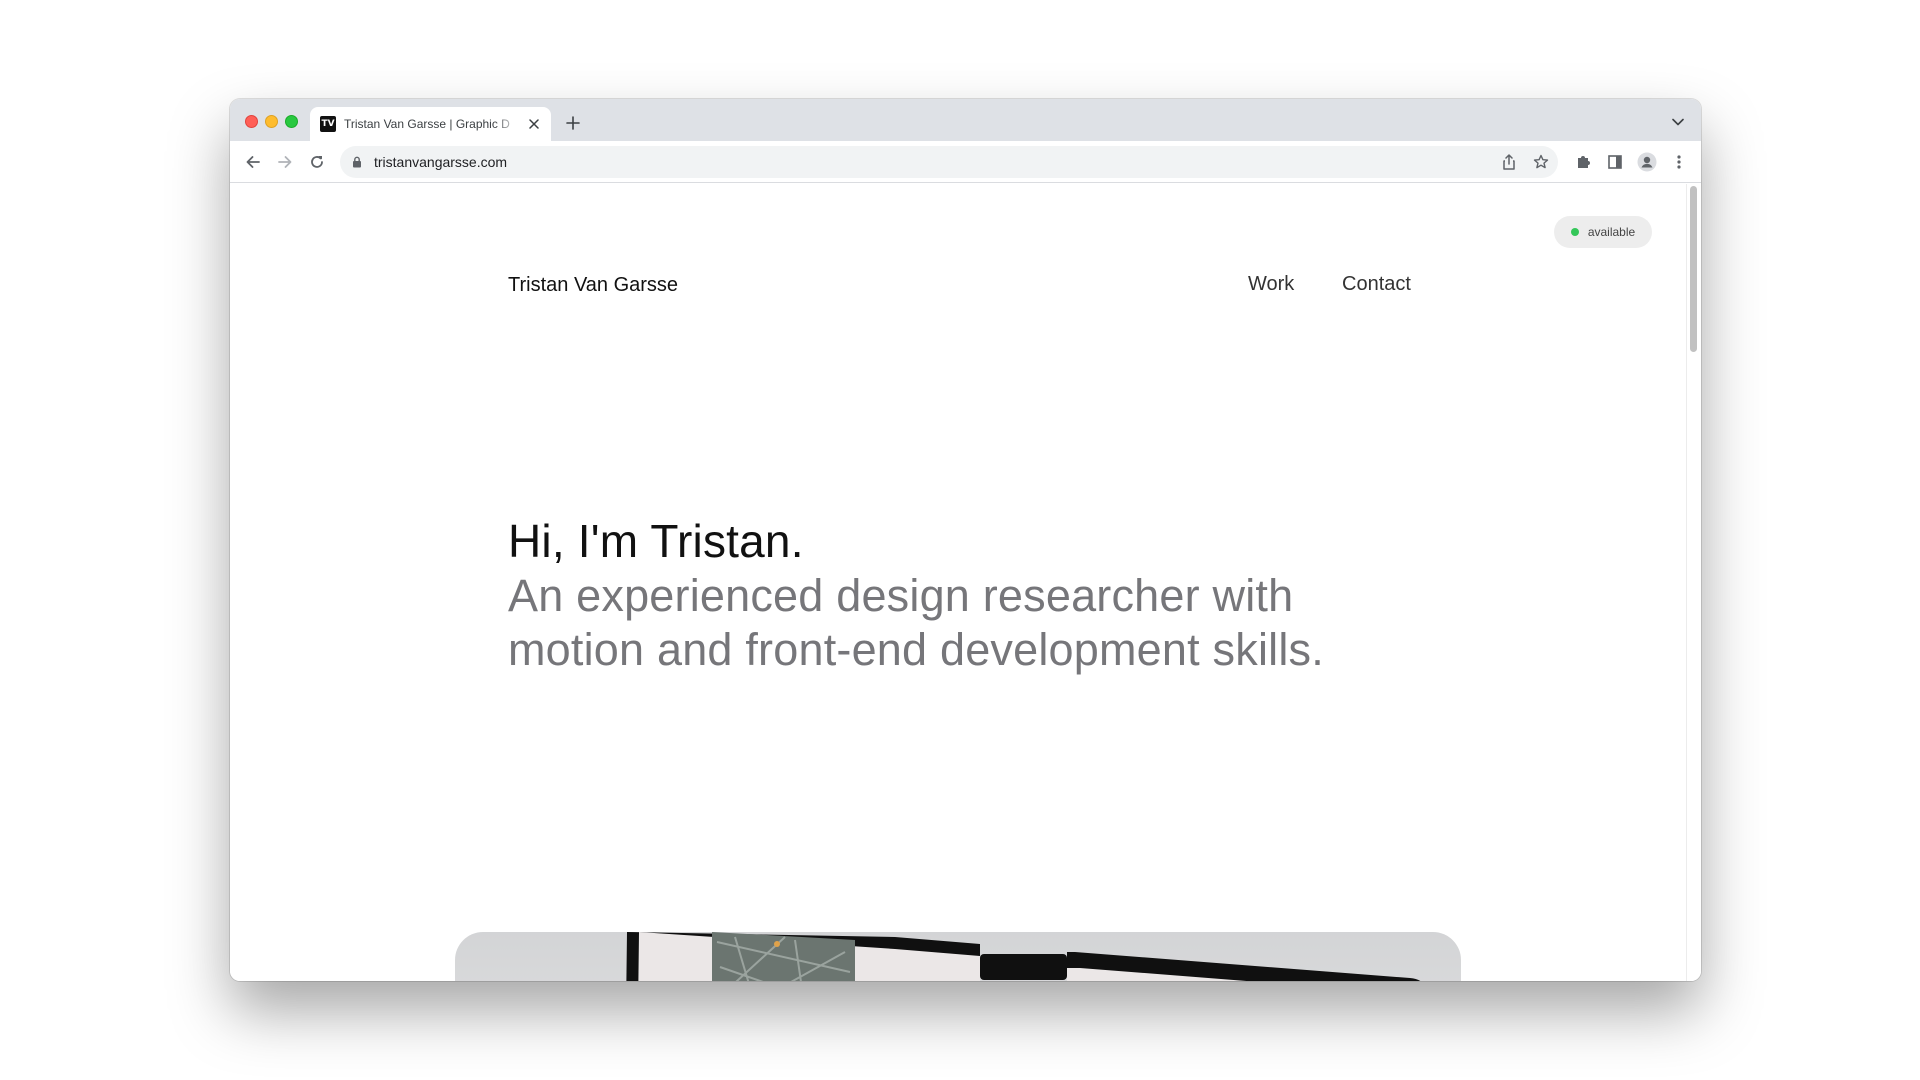  Describe the element at coordinates (1647, 162) in the screenshot. I see `profile-icon` at that location.